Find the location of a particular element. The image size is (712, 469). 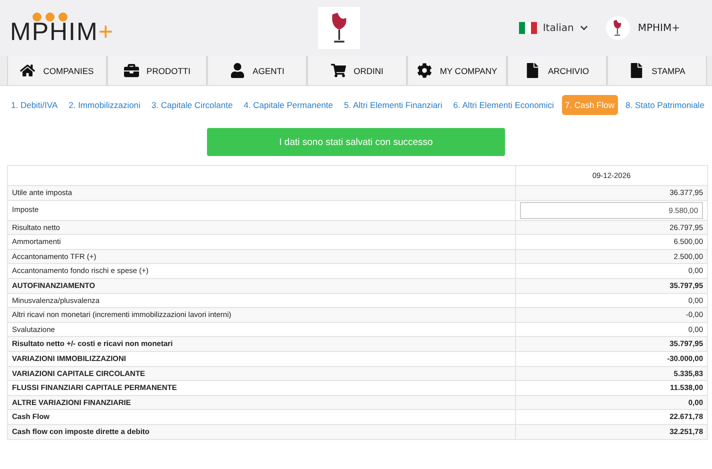

step-tab: 6. Altri Elementi Economici is located at coordinates (503, 105).